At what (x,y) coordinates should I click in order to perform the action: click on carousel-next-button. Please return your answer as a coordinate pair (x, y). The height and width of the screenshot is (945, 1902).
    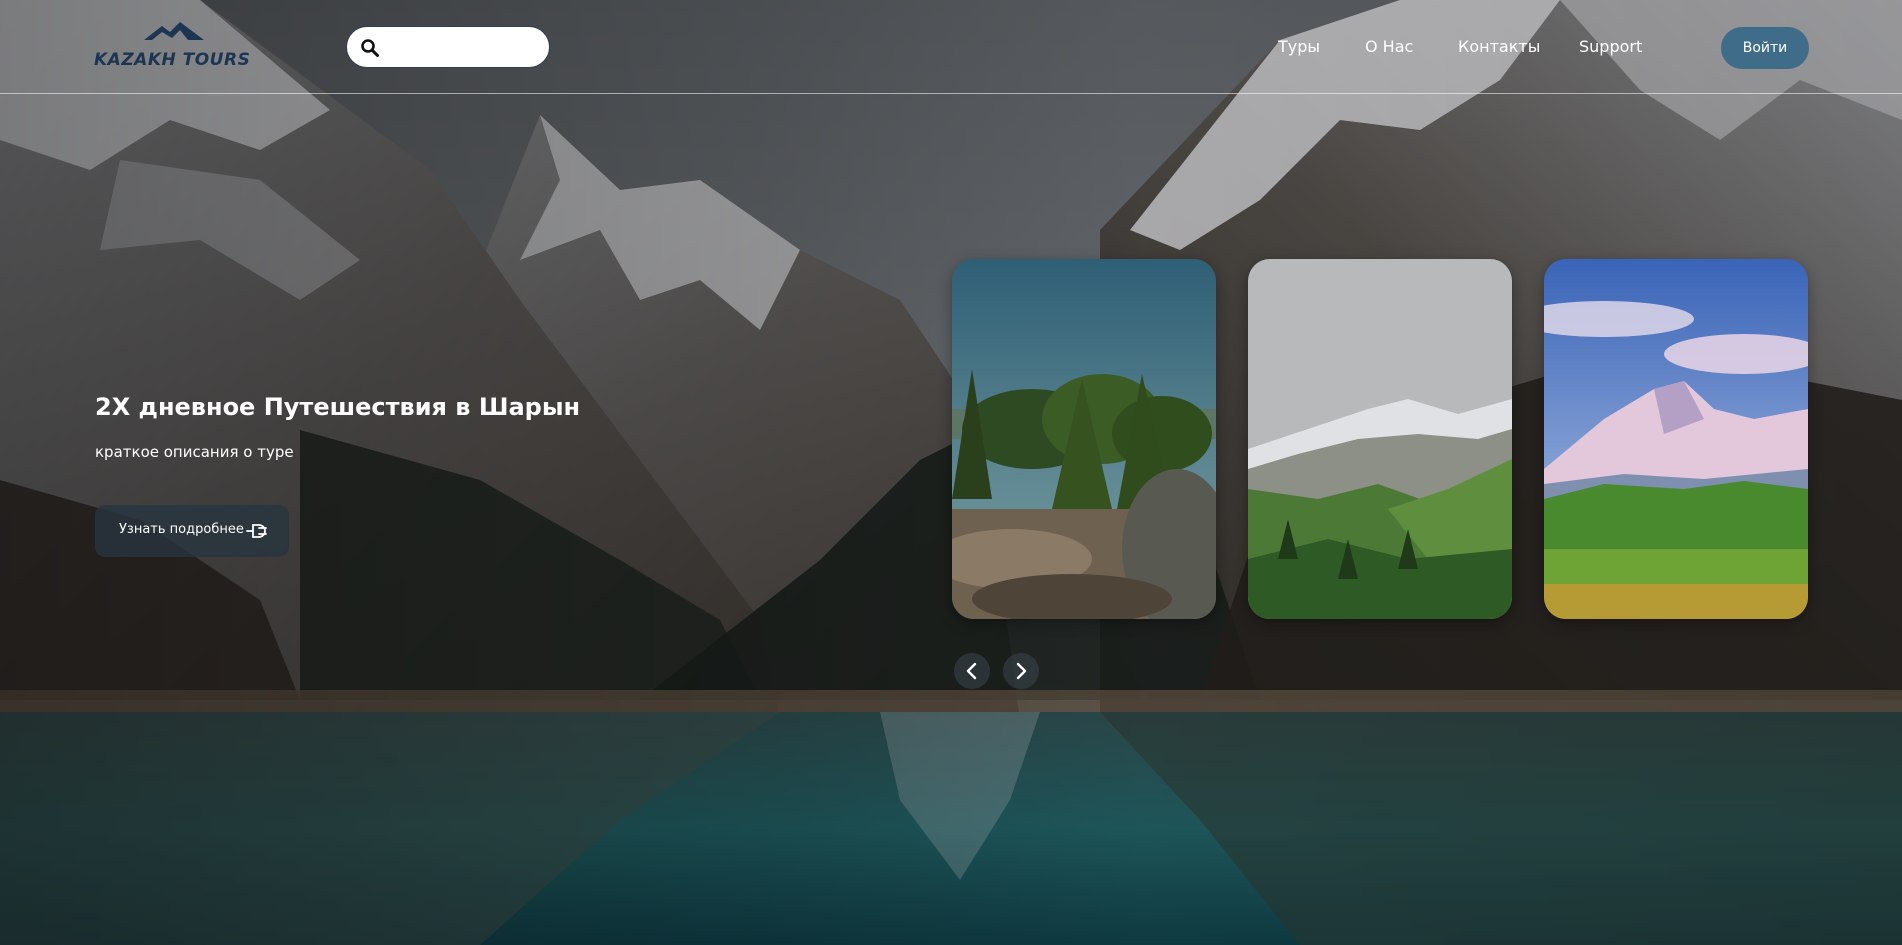
    Looking at the image, I should click on (1021, 671).